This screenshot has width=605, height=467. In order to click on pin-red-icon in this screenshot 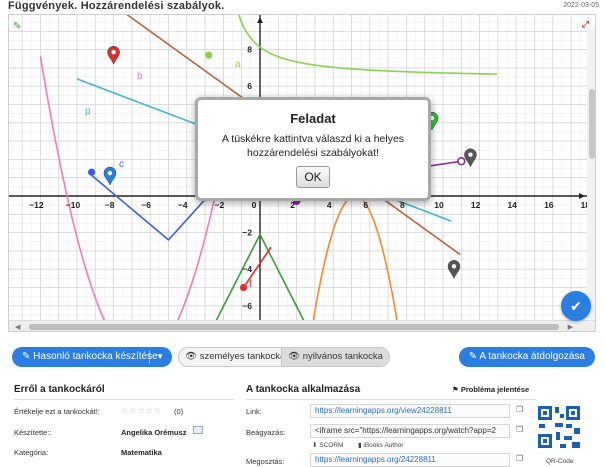, I will do `click(113, 55)`.